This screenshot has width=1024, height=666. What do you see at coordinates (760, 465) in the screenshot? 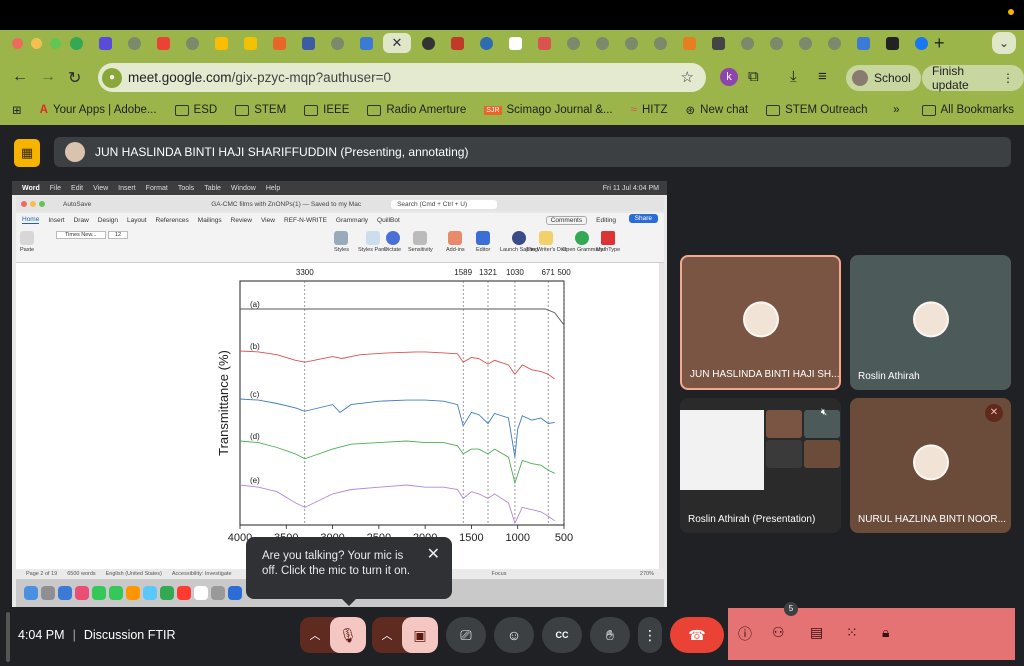
I see `participant-tile-roslin-presentation: 🔇︎ Roslin Athirah (Presentation)` at bounding box center [760, 465].